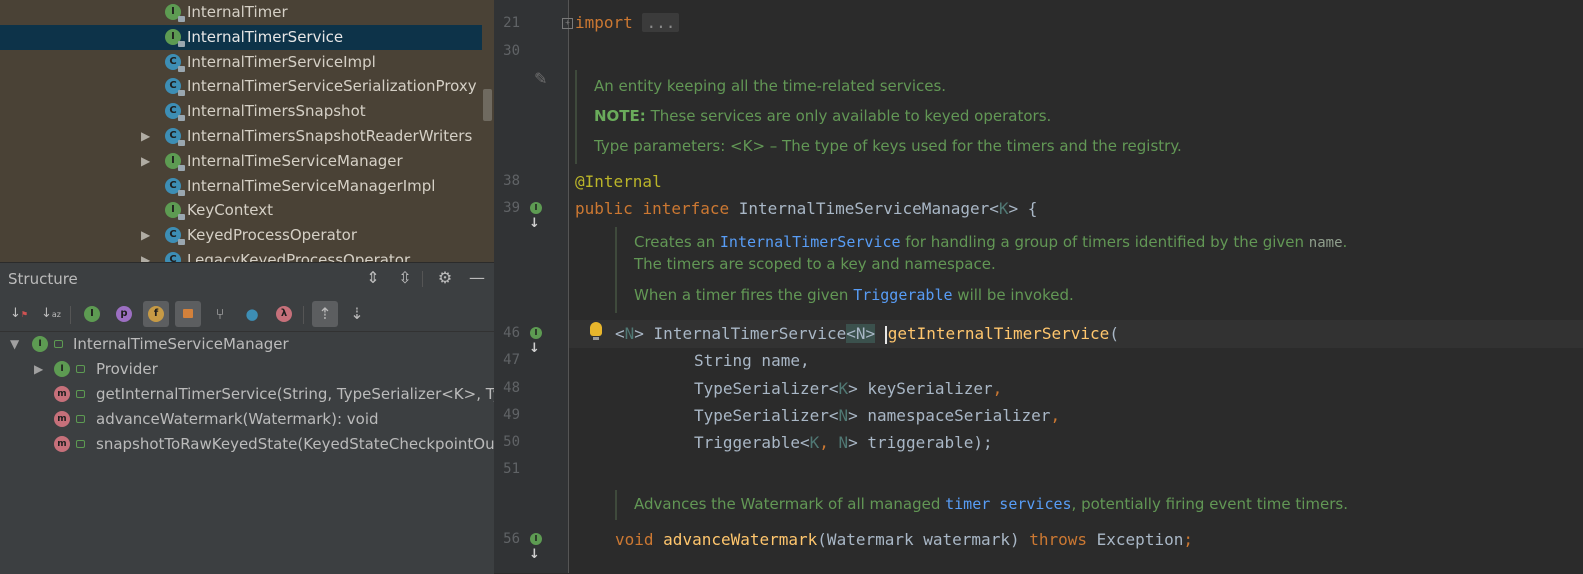 Image resolution: width=1583 pixels, height=574 pixels. Describe the element at coordinates (487, 105) in the screenshot. I see `project-scrollbar` at that location.